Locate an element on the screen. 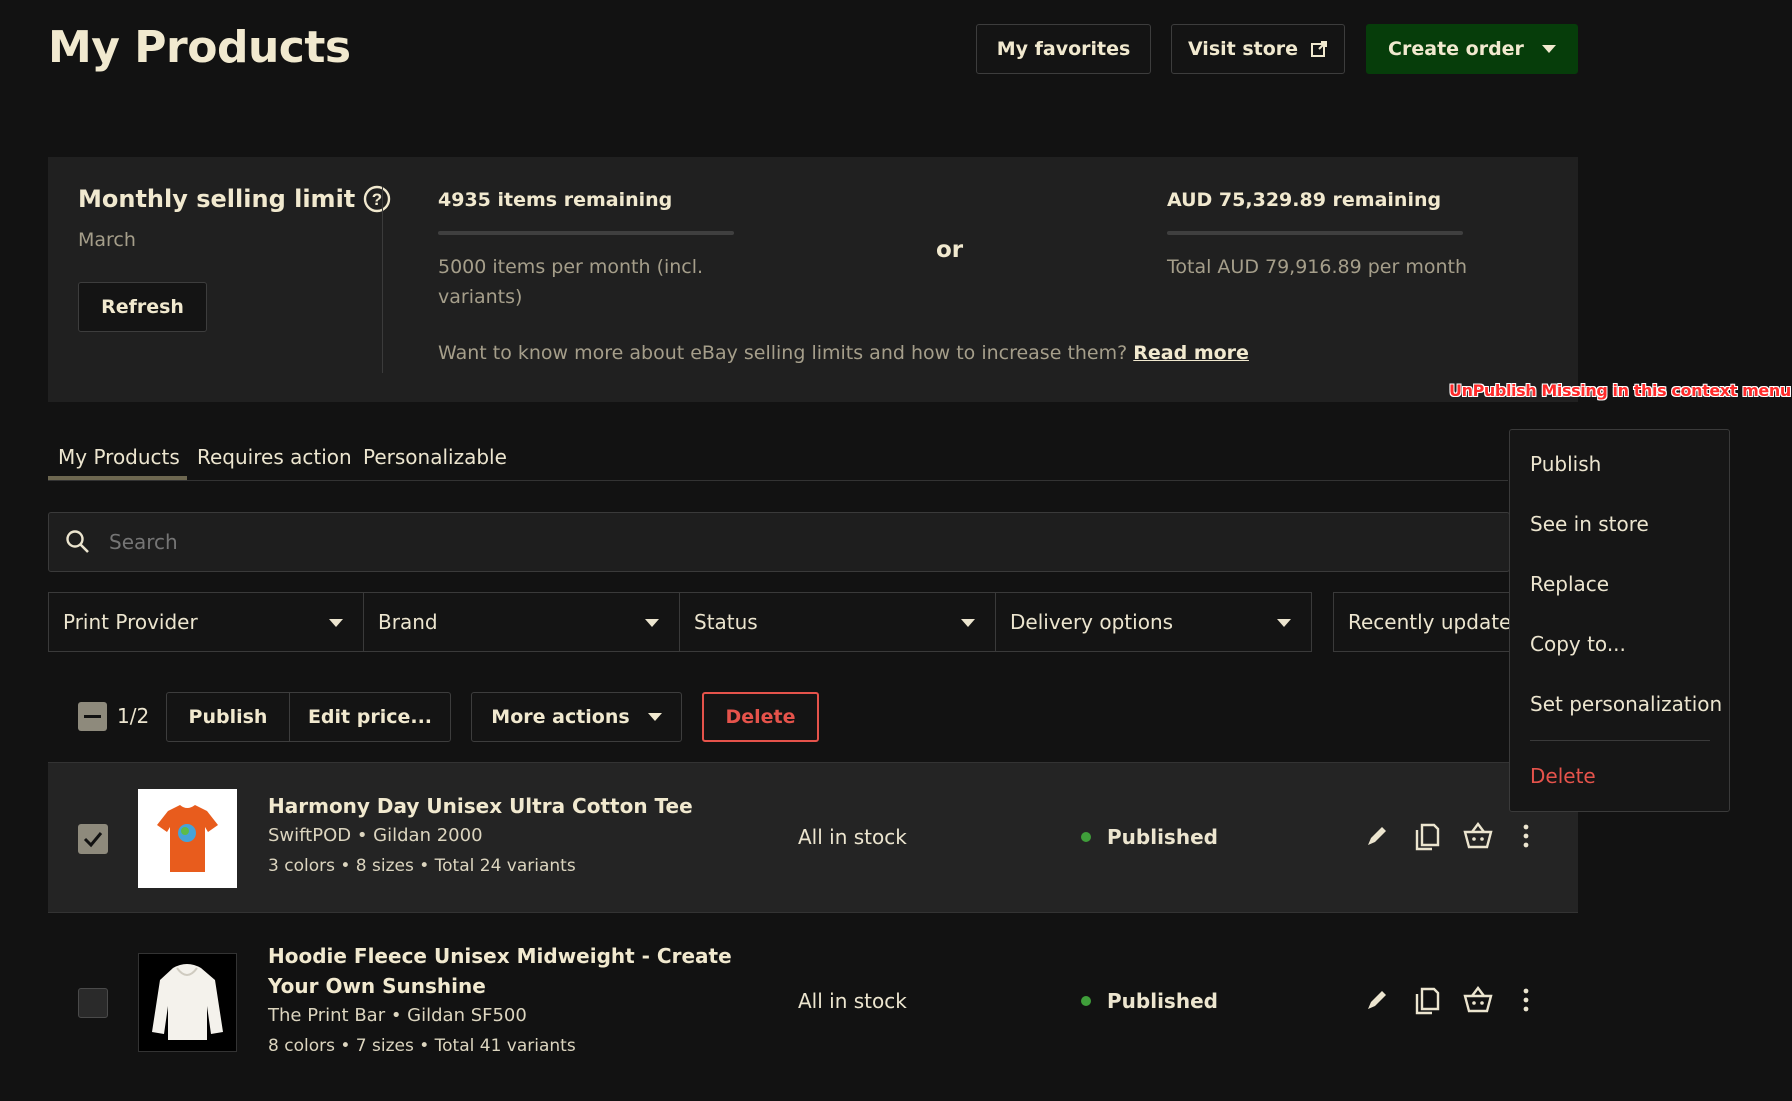  print-provider-label: Print Provider is located at coordinates (130, 622).